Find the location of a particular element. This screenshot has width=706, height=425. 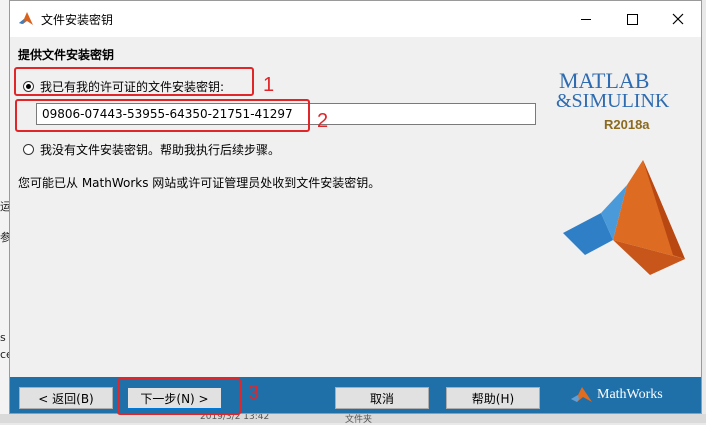

annotation-number-2: 2 is located at coordinates (323, 121).